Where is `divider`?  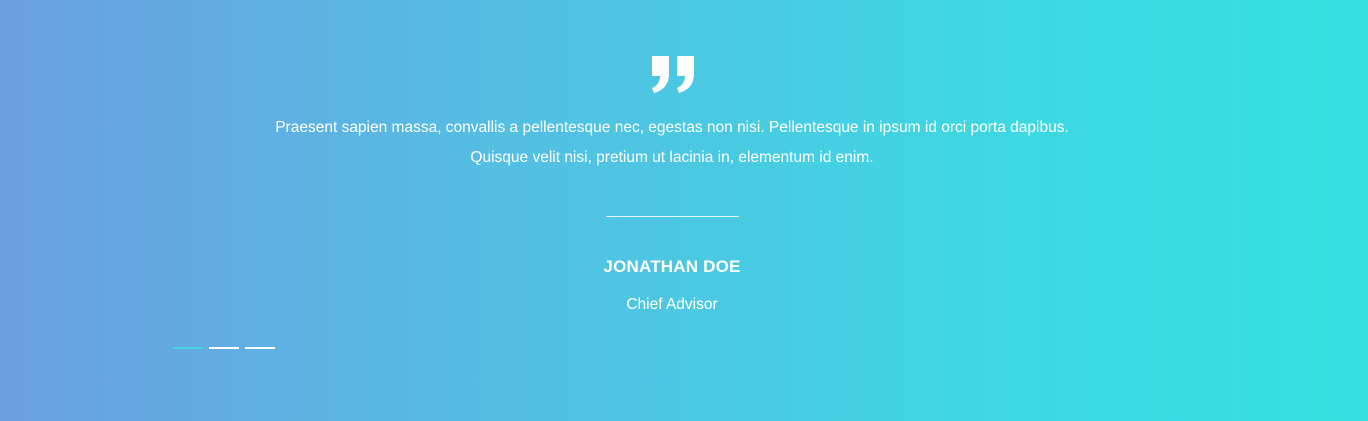 divider is located at coordinates (672, 216).